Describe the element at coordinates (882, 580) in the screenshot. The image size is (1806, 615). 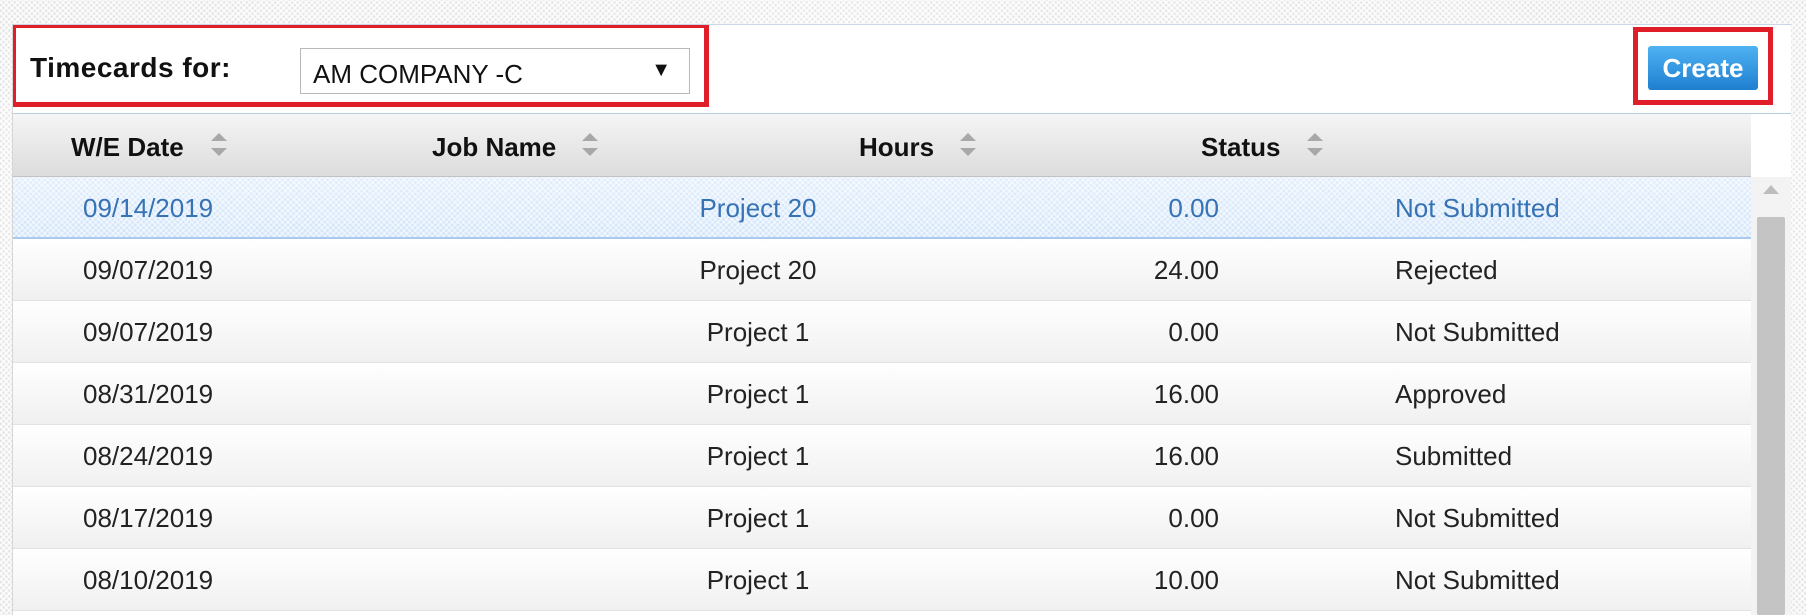
I see `table-row: 08/10/2019 Project 1 10.00 Not Submitted` at that location.